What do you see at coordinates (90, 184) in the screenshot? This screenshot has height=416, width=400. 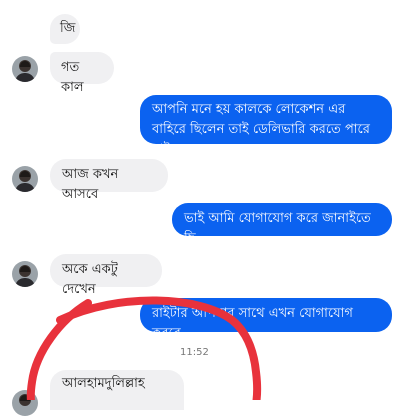 I see `message-text: আজ কখন আসবে` at bounding box center [90, 184].